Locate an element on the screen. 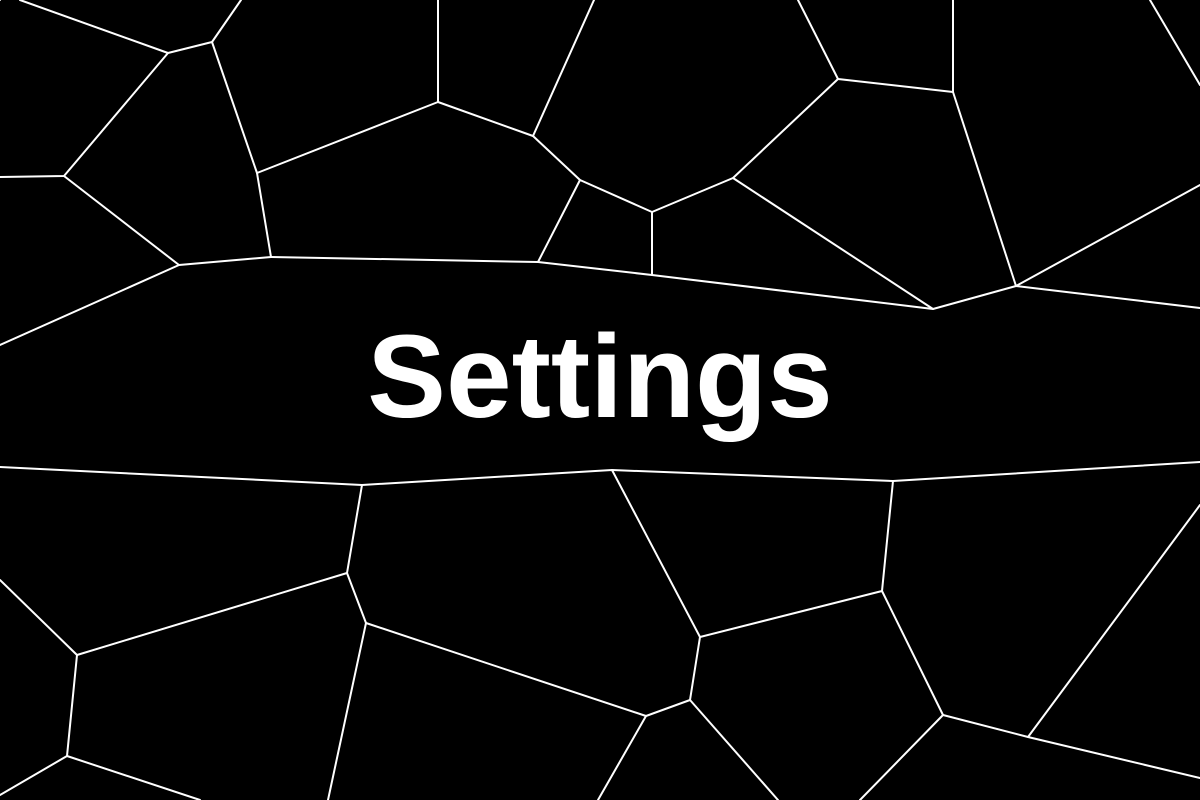 The image size is (1200, 800). page-title: Settings is located at coordinates (600, 377).